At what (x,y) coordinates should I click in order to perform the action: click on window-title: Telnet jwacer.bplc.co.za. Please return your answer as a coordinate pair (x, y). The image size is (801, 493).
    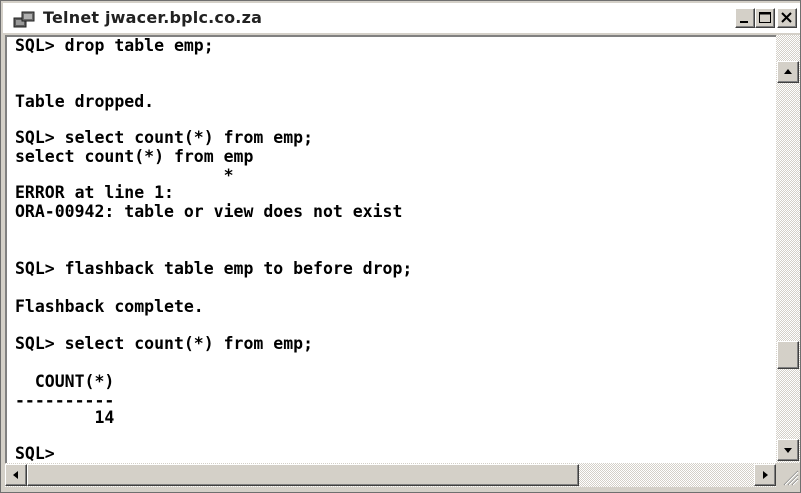
    Looking at the image, I should click on (153, 17).